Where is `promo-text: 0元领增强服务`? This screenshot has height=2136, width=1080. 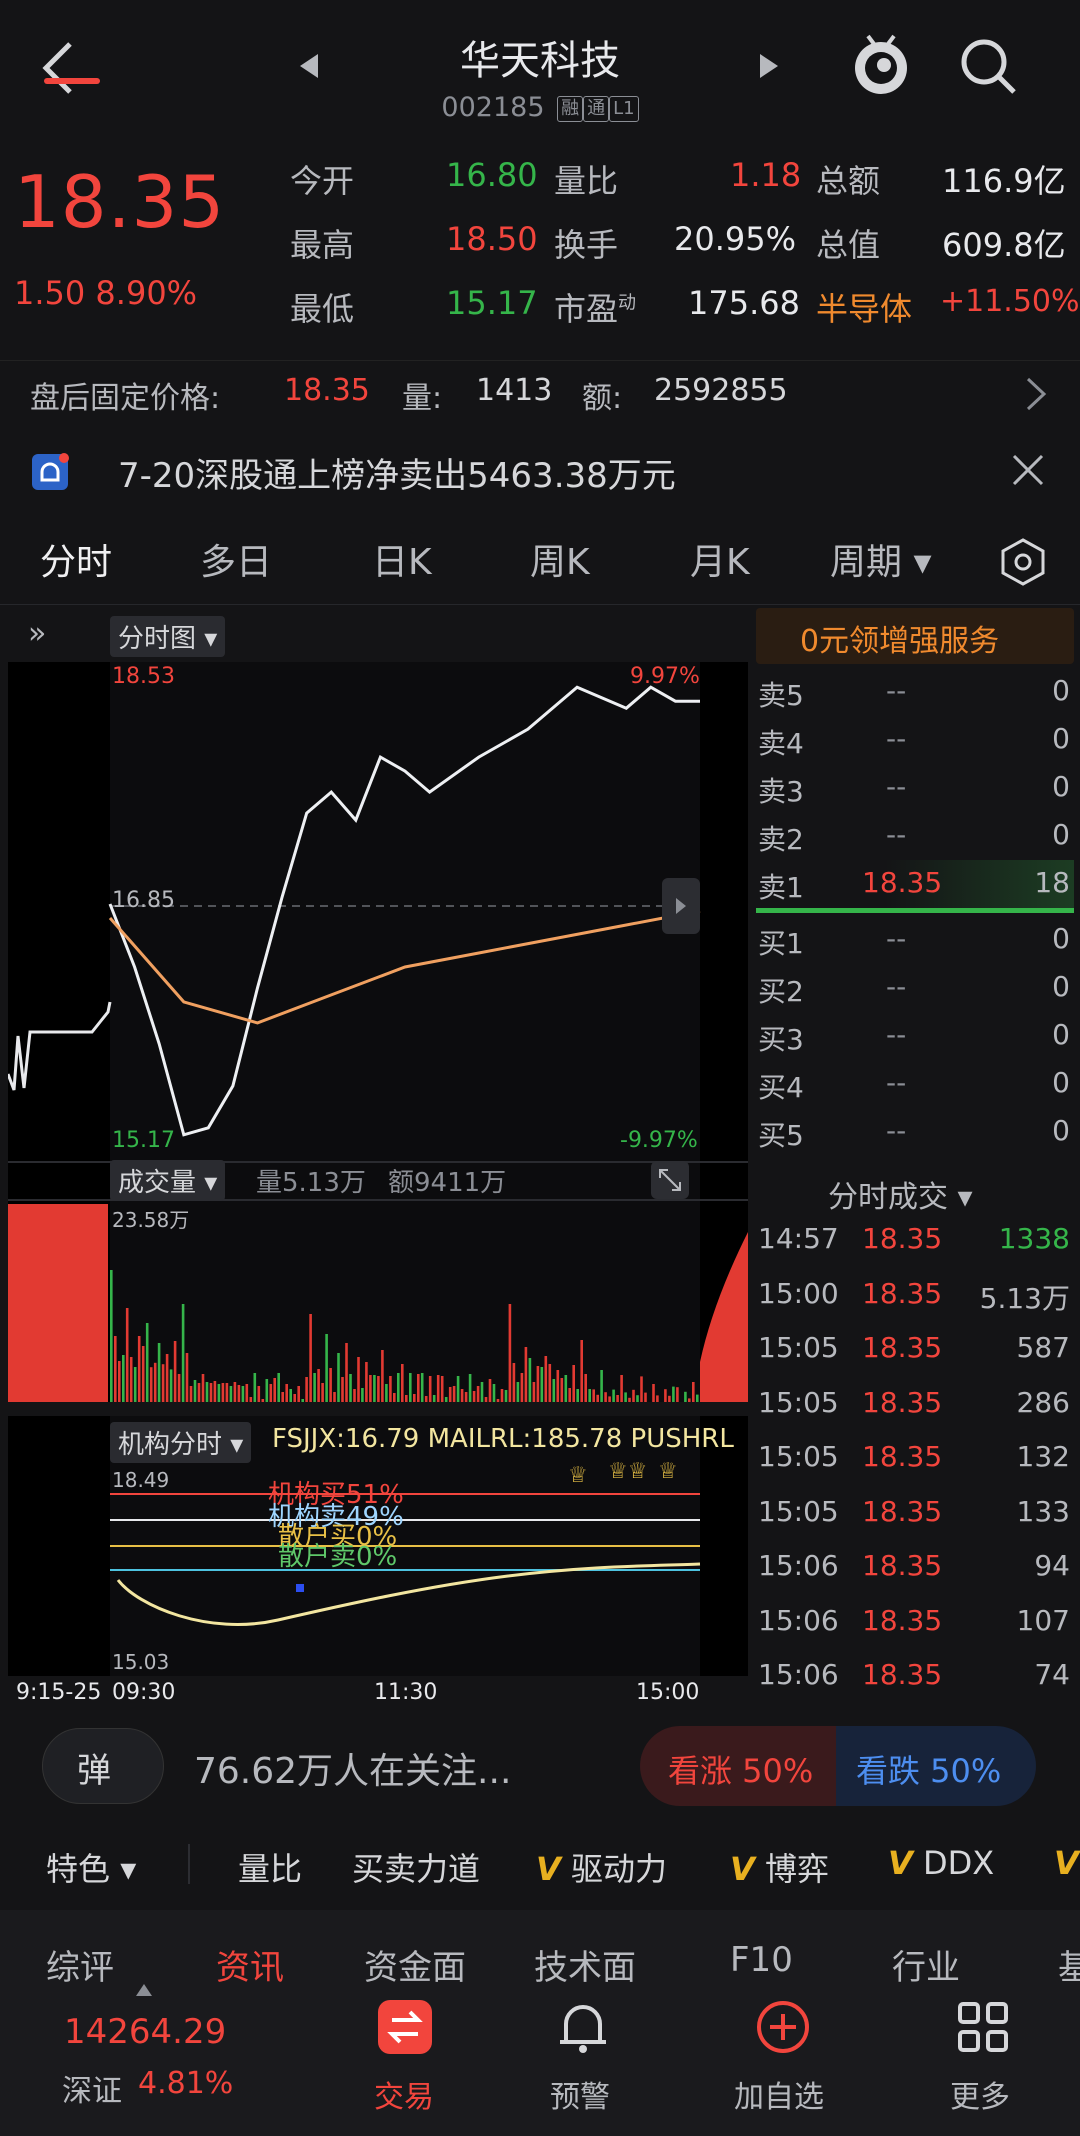 promo-text: 0元领增强服务 is located at coordinates (900, 641).